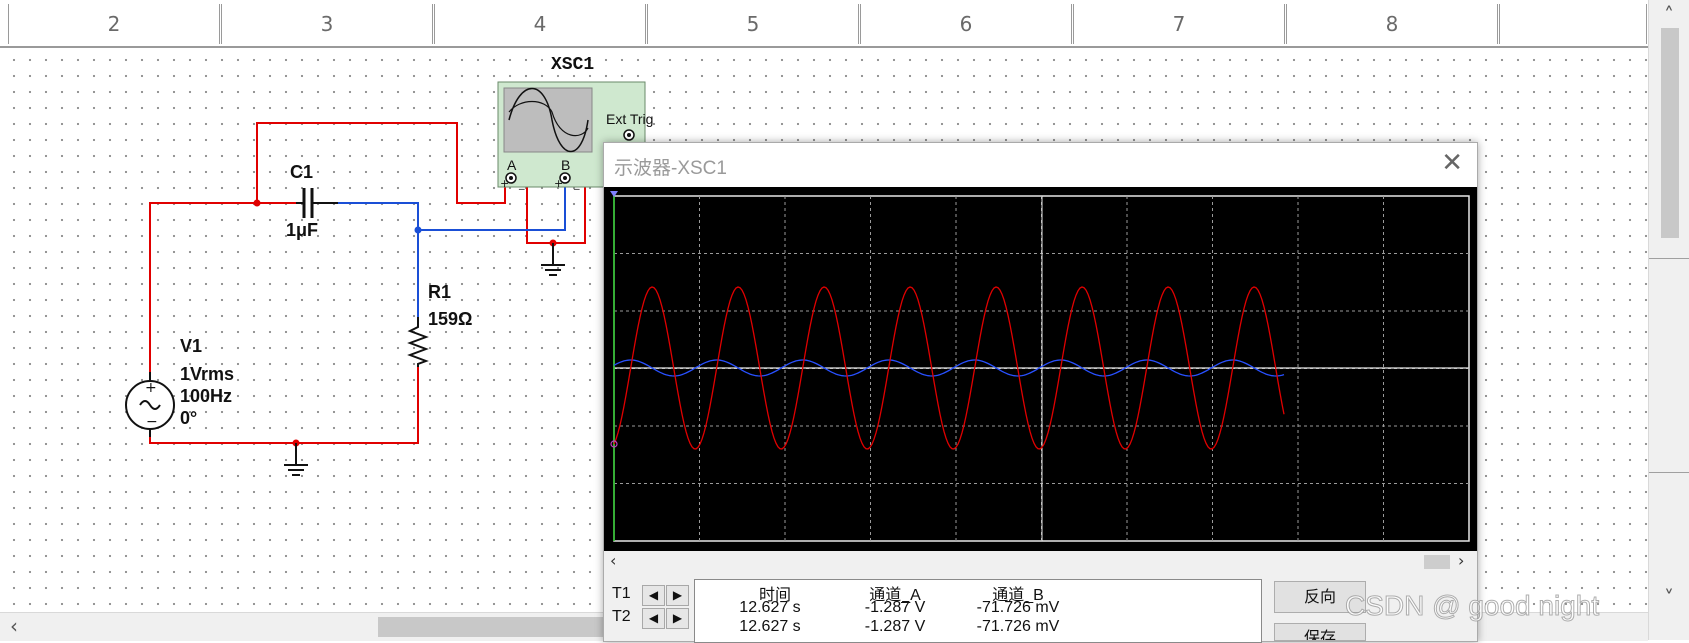 This screenshot has height=643, width=1689. What do you see at coordinates (670, 168) in the screenshot?
I see `oscilloscope-title: 示波器-XSC1` at bounding box center [670, 168].